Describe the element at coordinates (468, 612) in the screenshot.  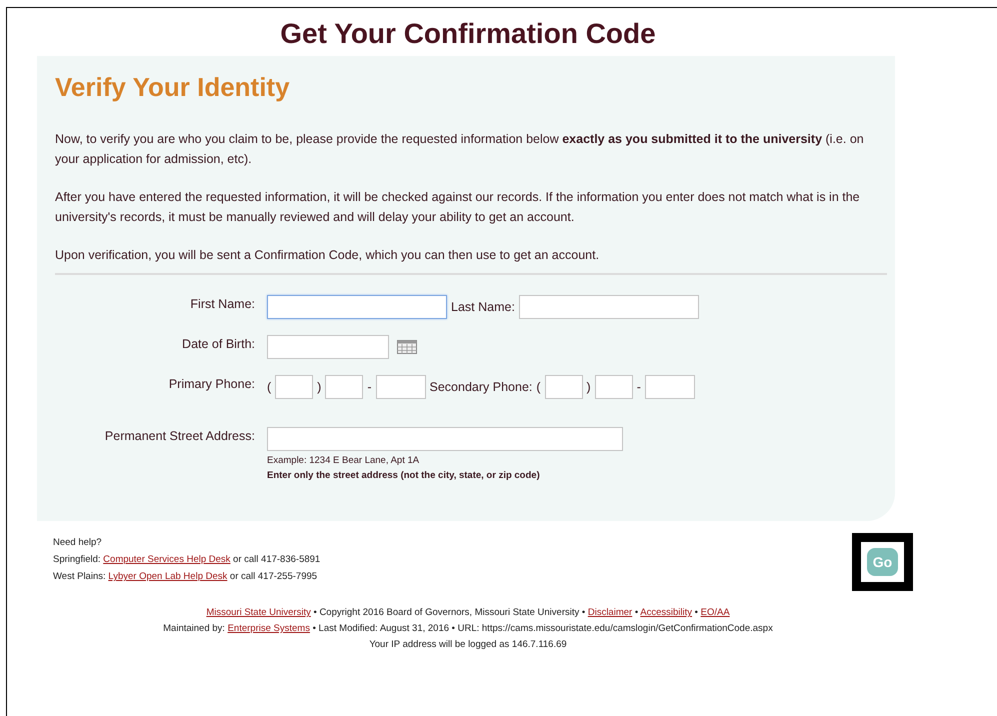
I see `footer-line: Missouri State University • Copyright 2016 Board of Governors, Missouri State University • Disclaimer • Accessibility • EO/AA` at that location.